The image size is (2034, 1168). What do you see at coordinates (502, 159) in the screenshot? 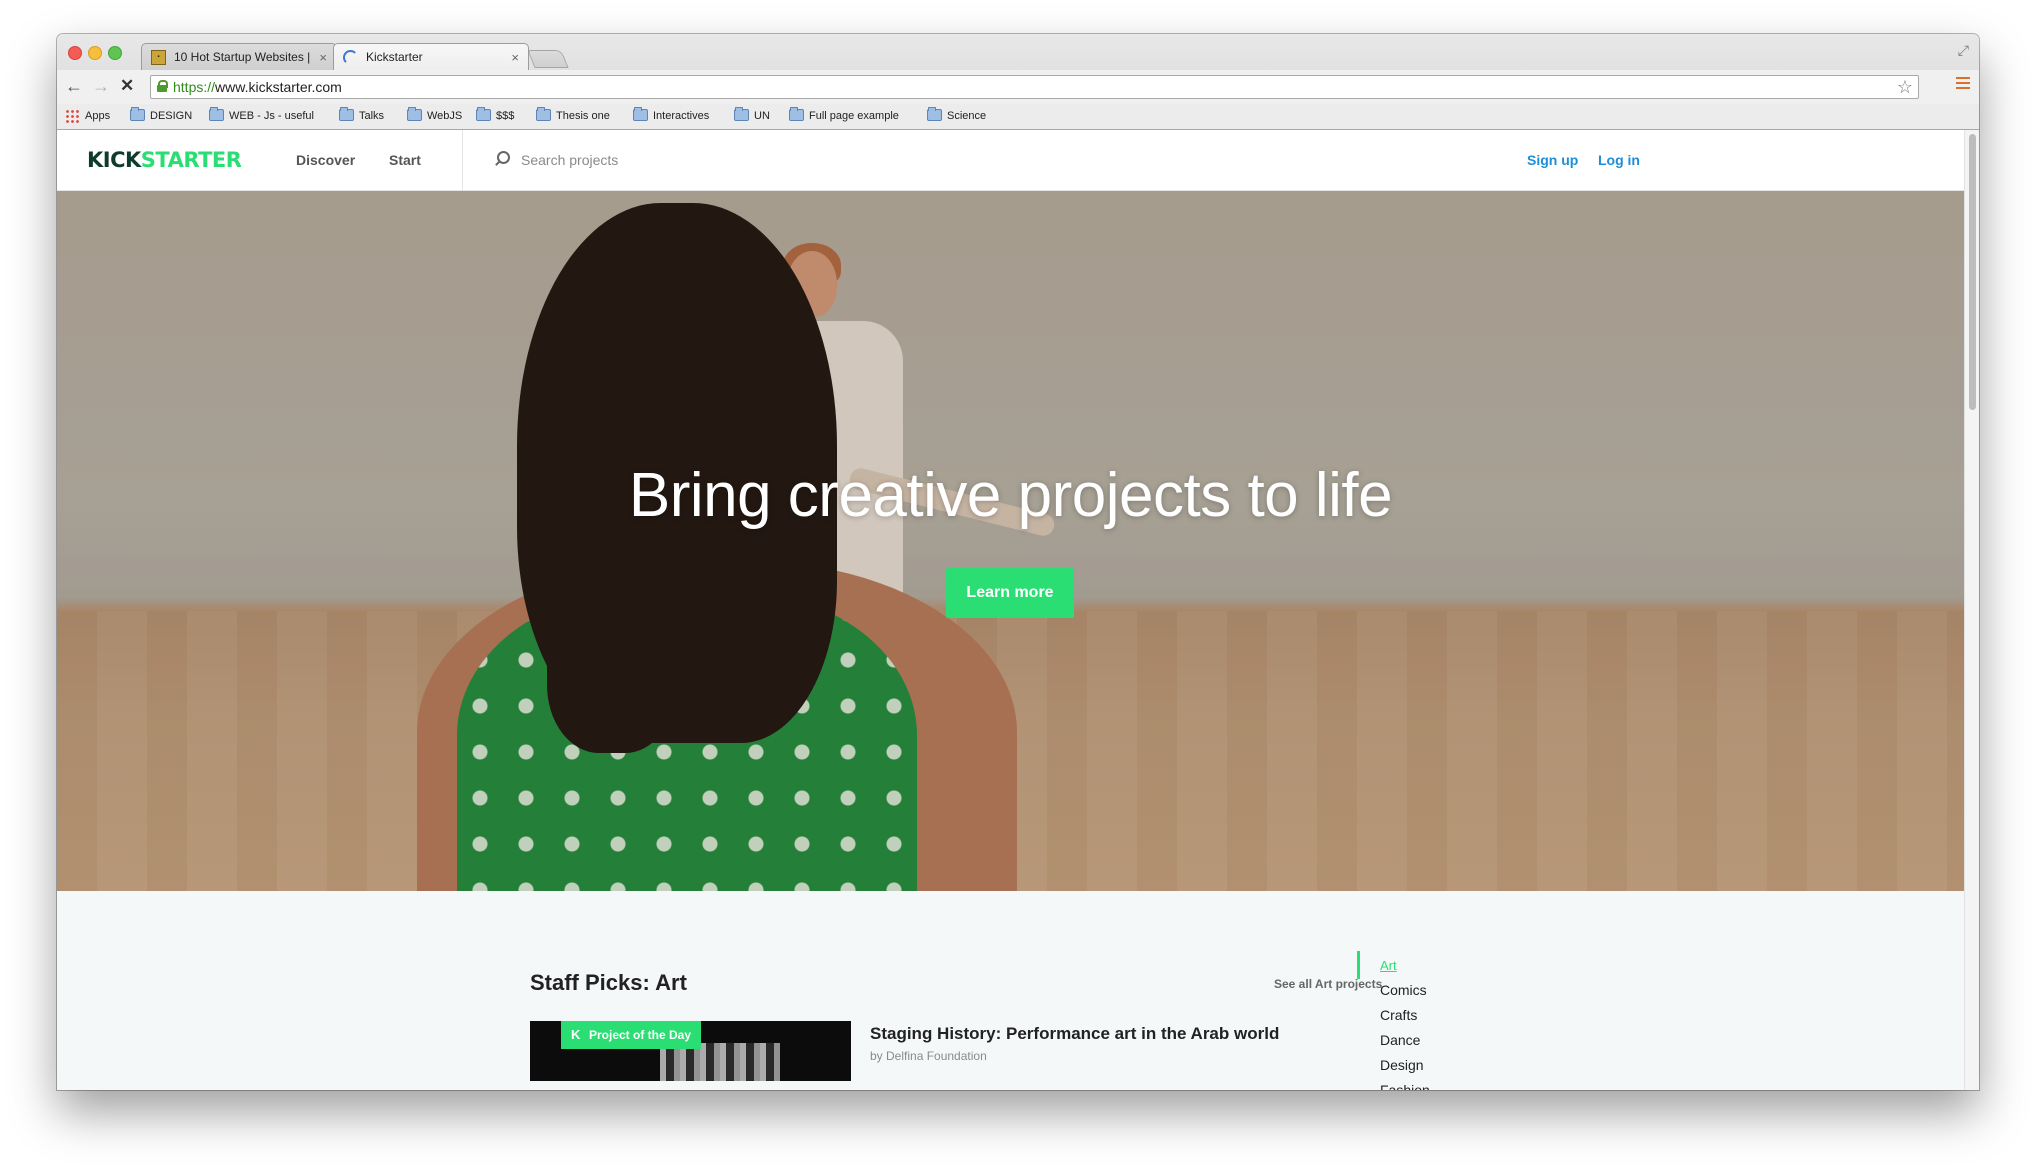
I see `search-icon` at bounding box center [502, 159].